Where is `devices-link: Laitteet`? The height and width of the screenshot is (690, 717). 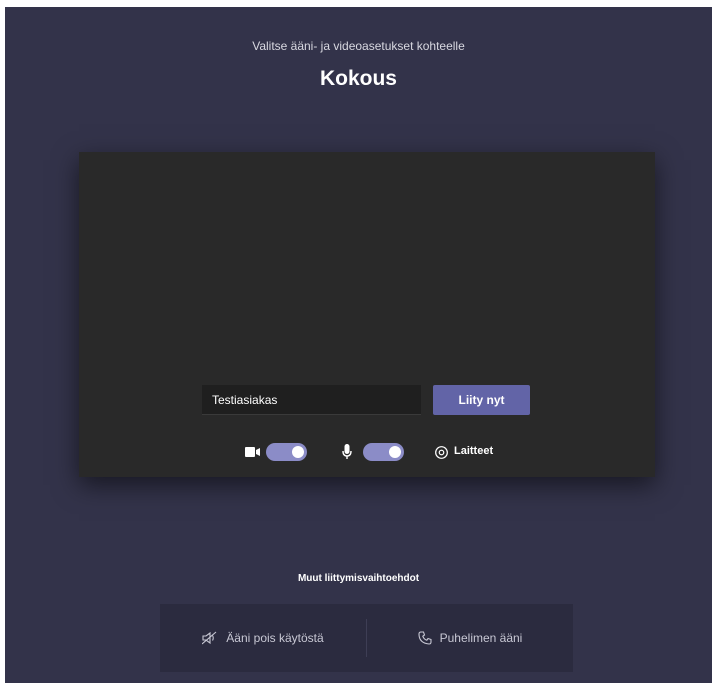 devices-link: Laitteet is located at coordinates (473, 451).